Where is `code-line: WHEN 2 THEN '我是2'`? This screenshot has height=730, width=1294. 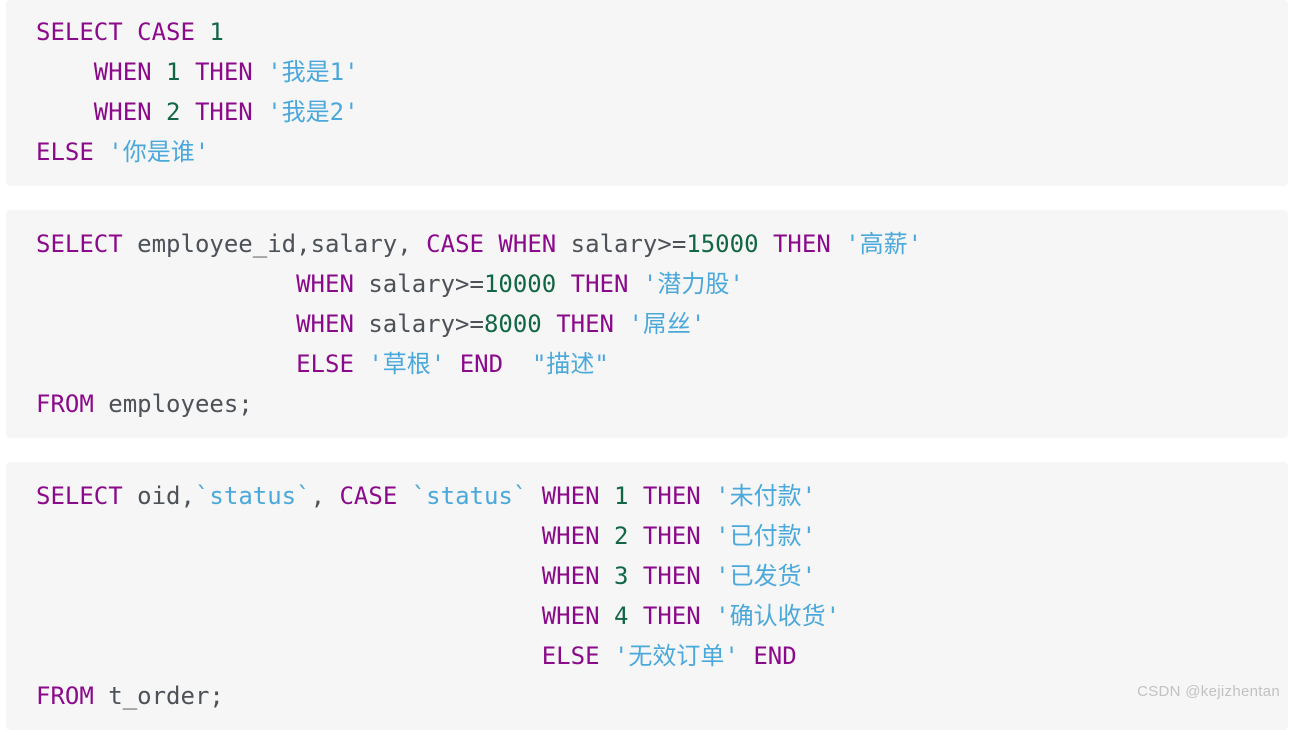 code-line: WHEN 2 THEN '我是2' is located at coordinates (647, 112).